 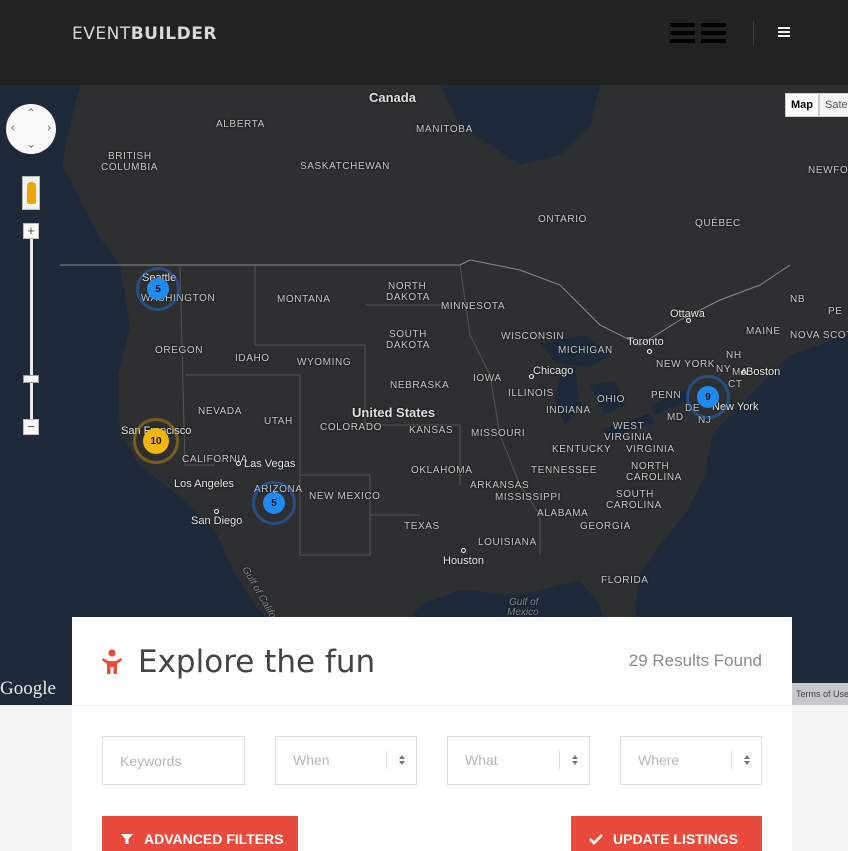 What do you see at coordinates (182, 761) in the screenshot?
I see `keywords-input` at bounding box center [182, 761].